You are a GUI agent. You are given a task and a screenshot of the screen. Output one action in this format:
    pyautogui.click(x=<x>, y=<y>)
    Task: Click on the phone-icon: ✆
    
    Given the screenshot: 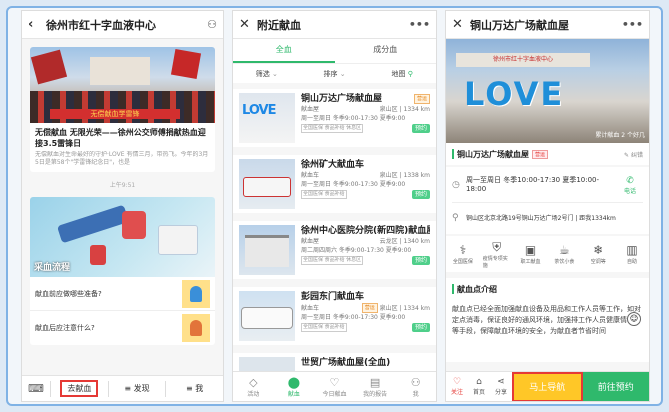 What is the action you would take?
    pyautogui.click(x=630, y=180)
    